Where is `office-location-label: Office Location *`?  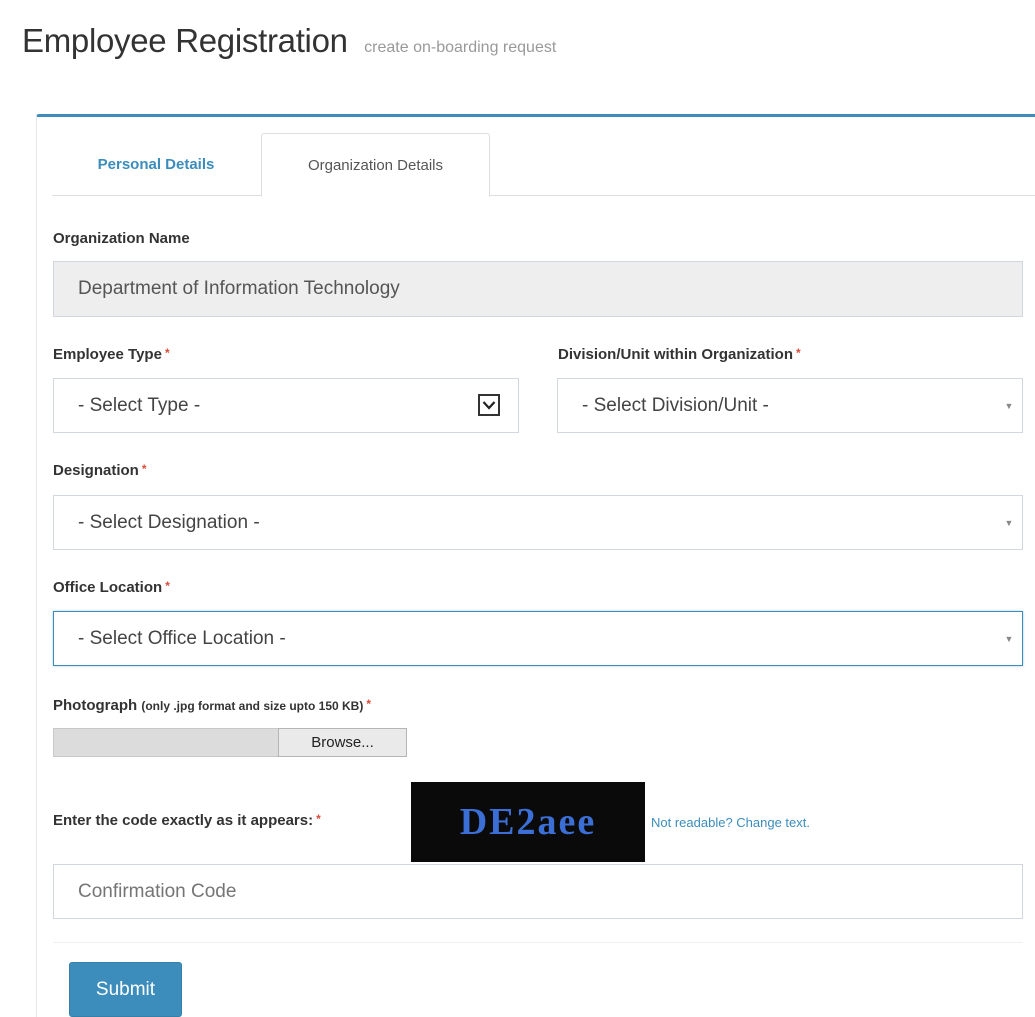 office-location-label: Office Location * is located at coordinates (111, 587).